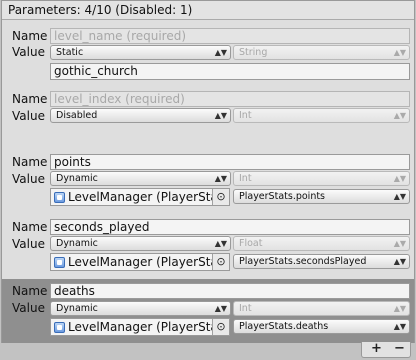 Image resolution: width=416 pixels, height=360 pixels. I want to click on parameter-name-field: level_name (required), so click(230, 36).